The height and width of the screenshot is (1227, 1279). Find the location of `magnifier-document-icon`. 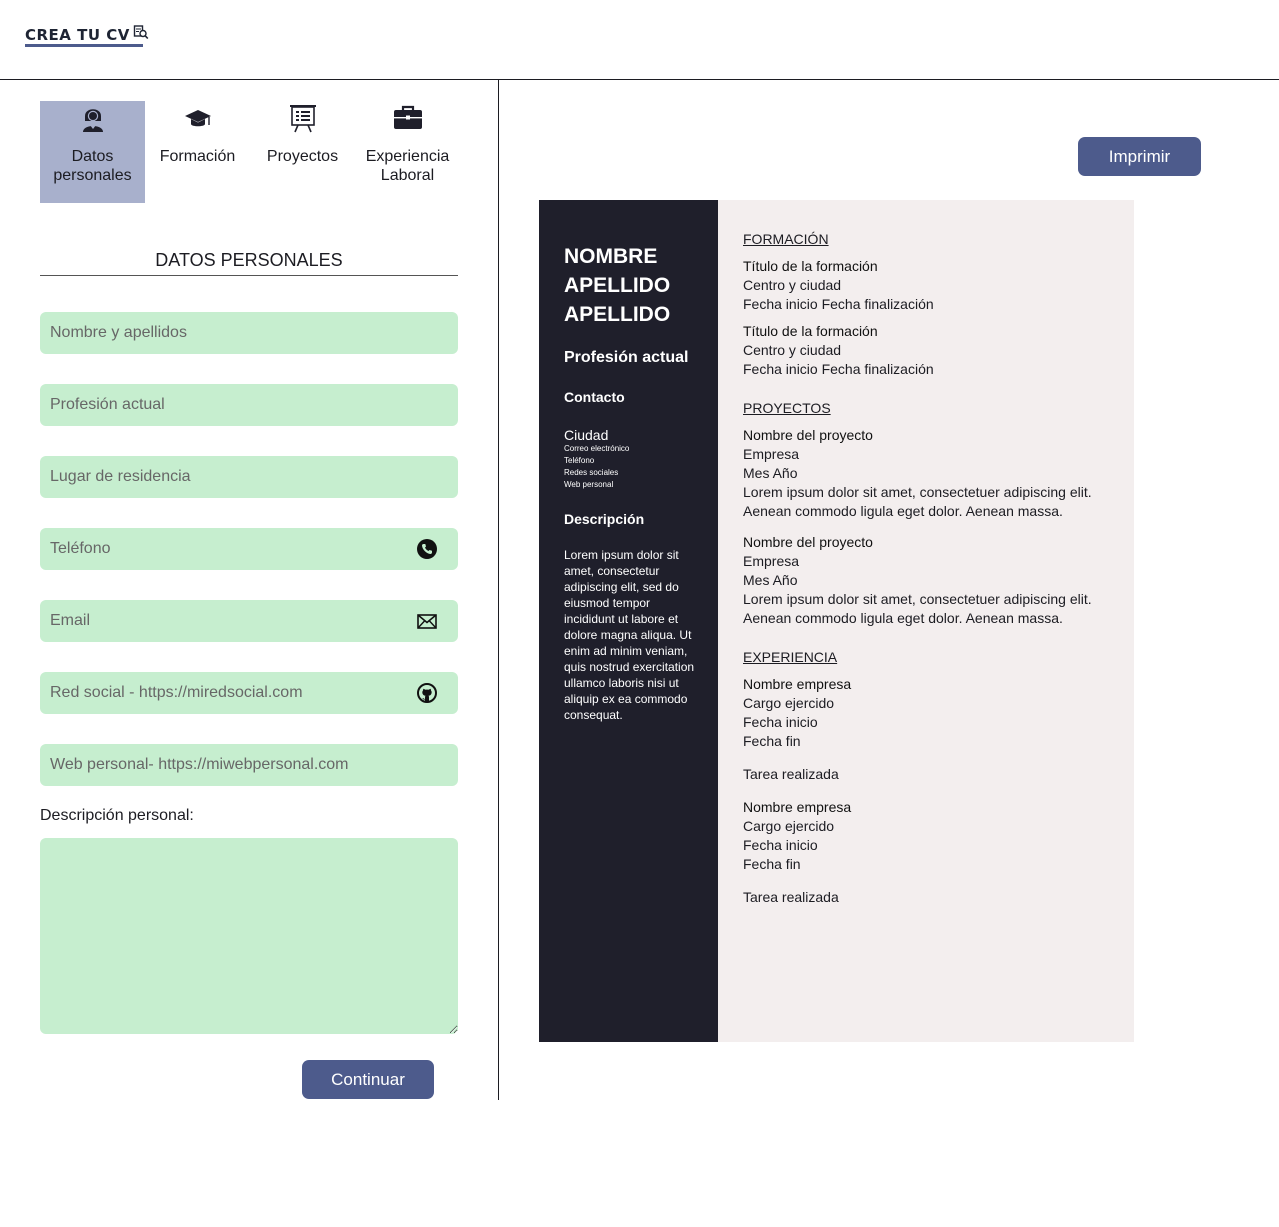

magnifier-document-icon is located at coordinates (141, 34).